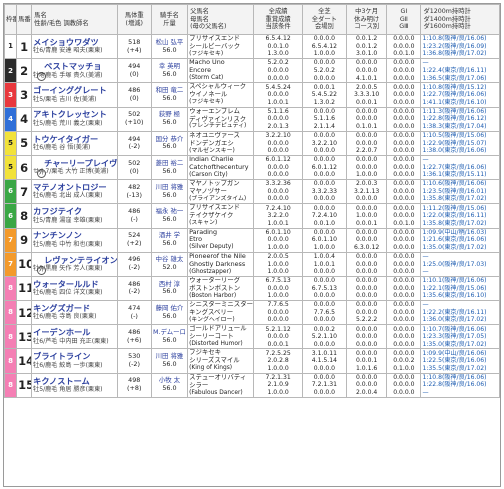 This screenshot has height=489, width=504. What do you see at coordinates (367, 95) in the screenshot?
I see `rest-record-cell: 2.0.0.5 3.3.3.10 0.0.0.1` at bounding box center [367, 95].